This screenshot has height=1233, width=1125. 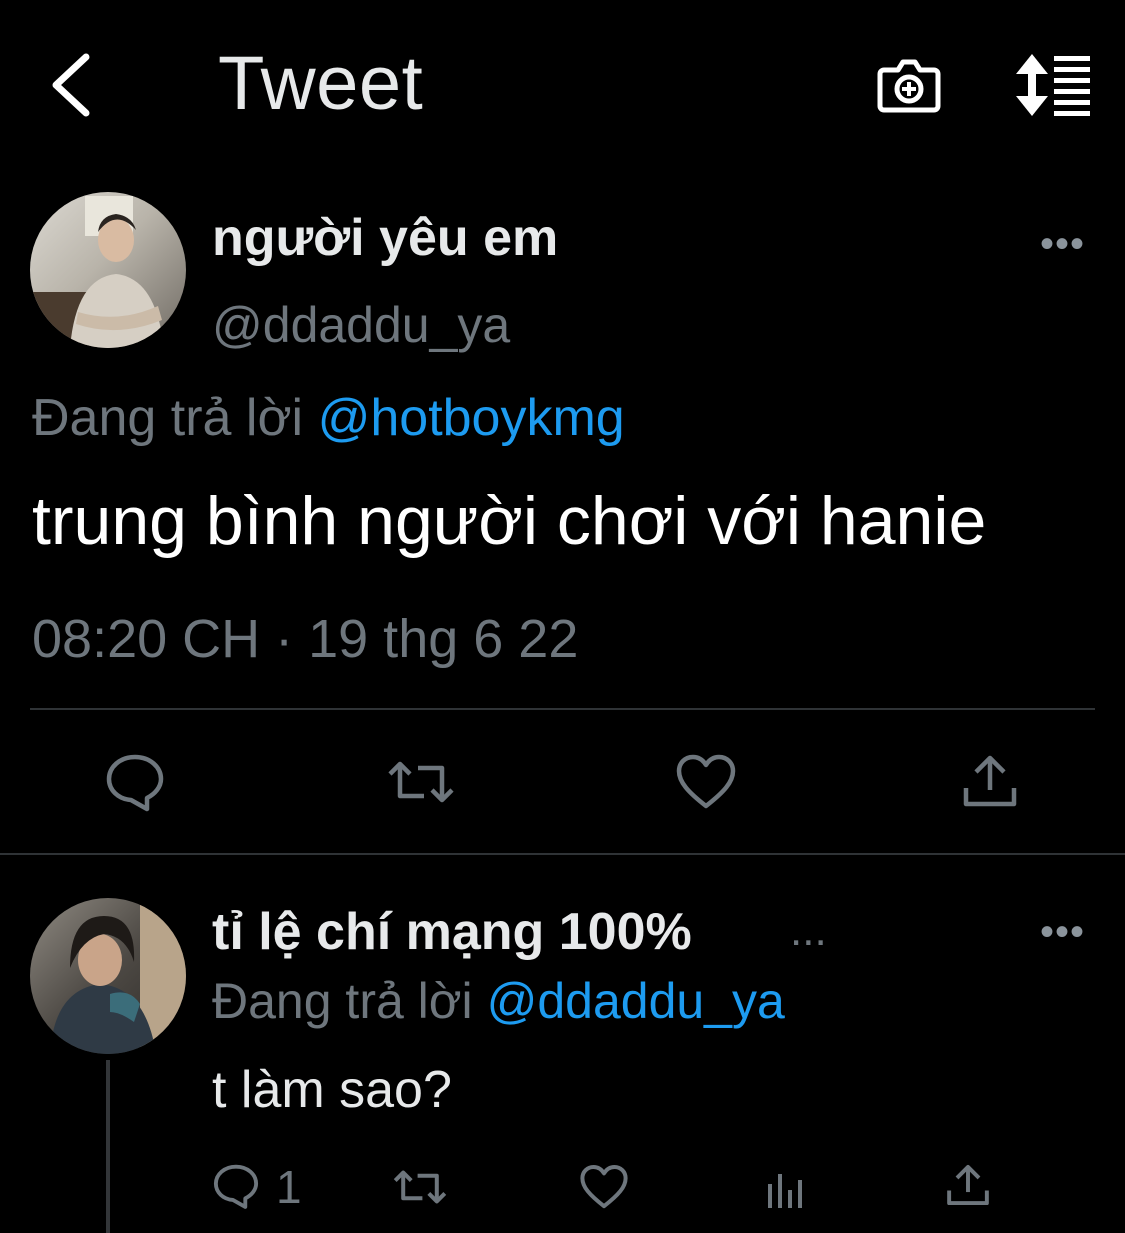 I want to click on sort-button, so click(x=1053, y=85).